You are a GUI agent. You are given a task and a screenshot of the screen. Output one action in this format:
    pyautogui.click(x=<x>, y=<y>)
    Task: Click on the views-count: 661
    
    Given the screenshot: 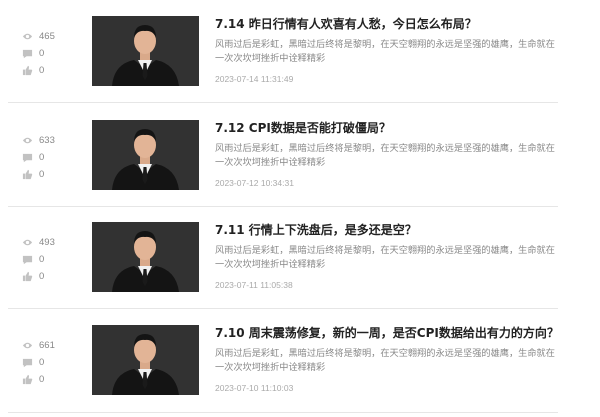 What is the action you would take?
    pyautogui.click(x=47, y=345)
    